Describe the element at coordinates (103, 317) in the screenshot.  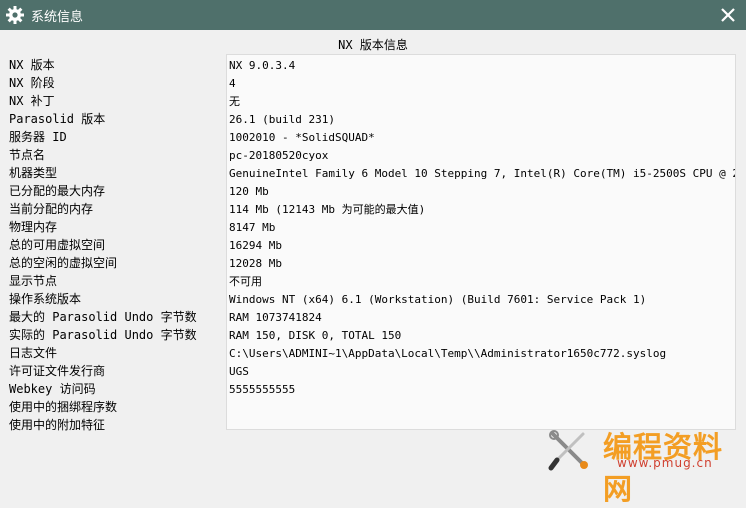
I see `info-label: 最大的 Parasolid Undo 字节数` at that location.